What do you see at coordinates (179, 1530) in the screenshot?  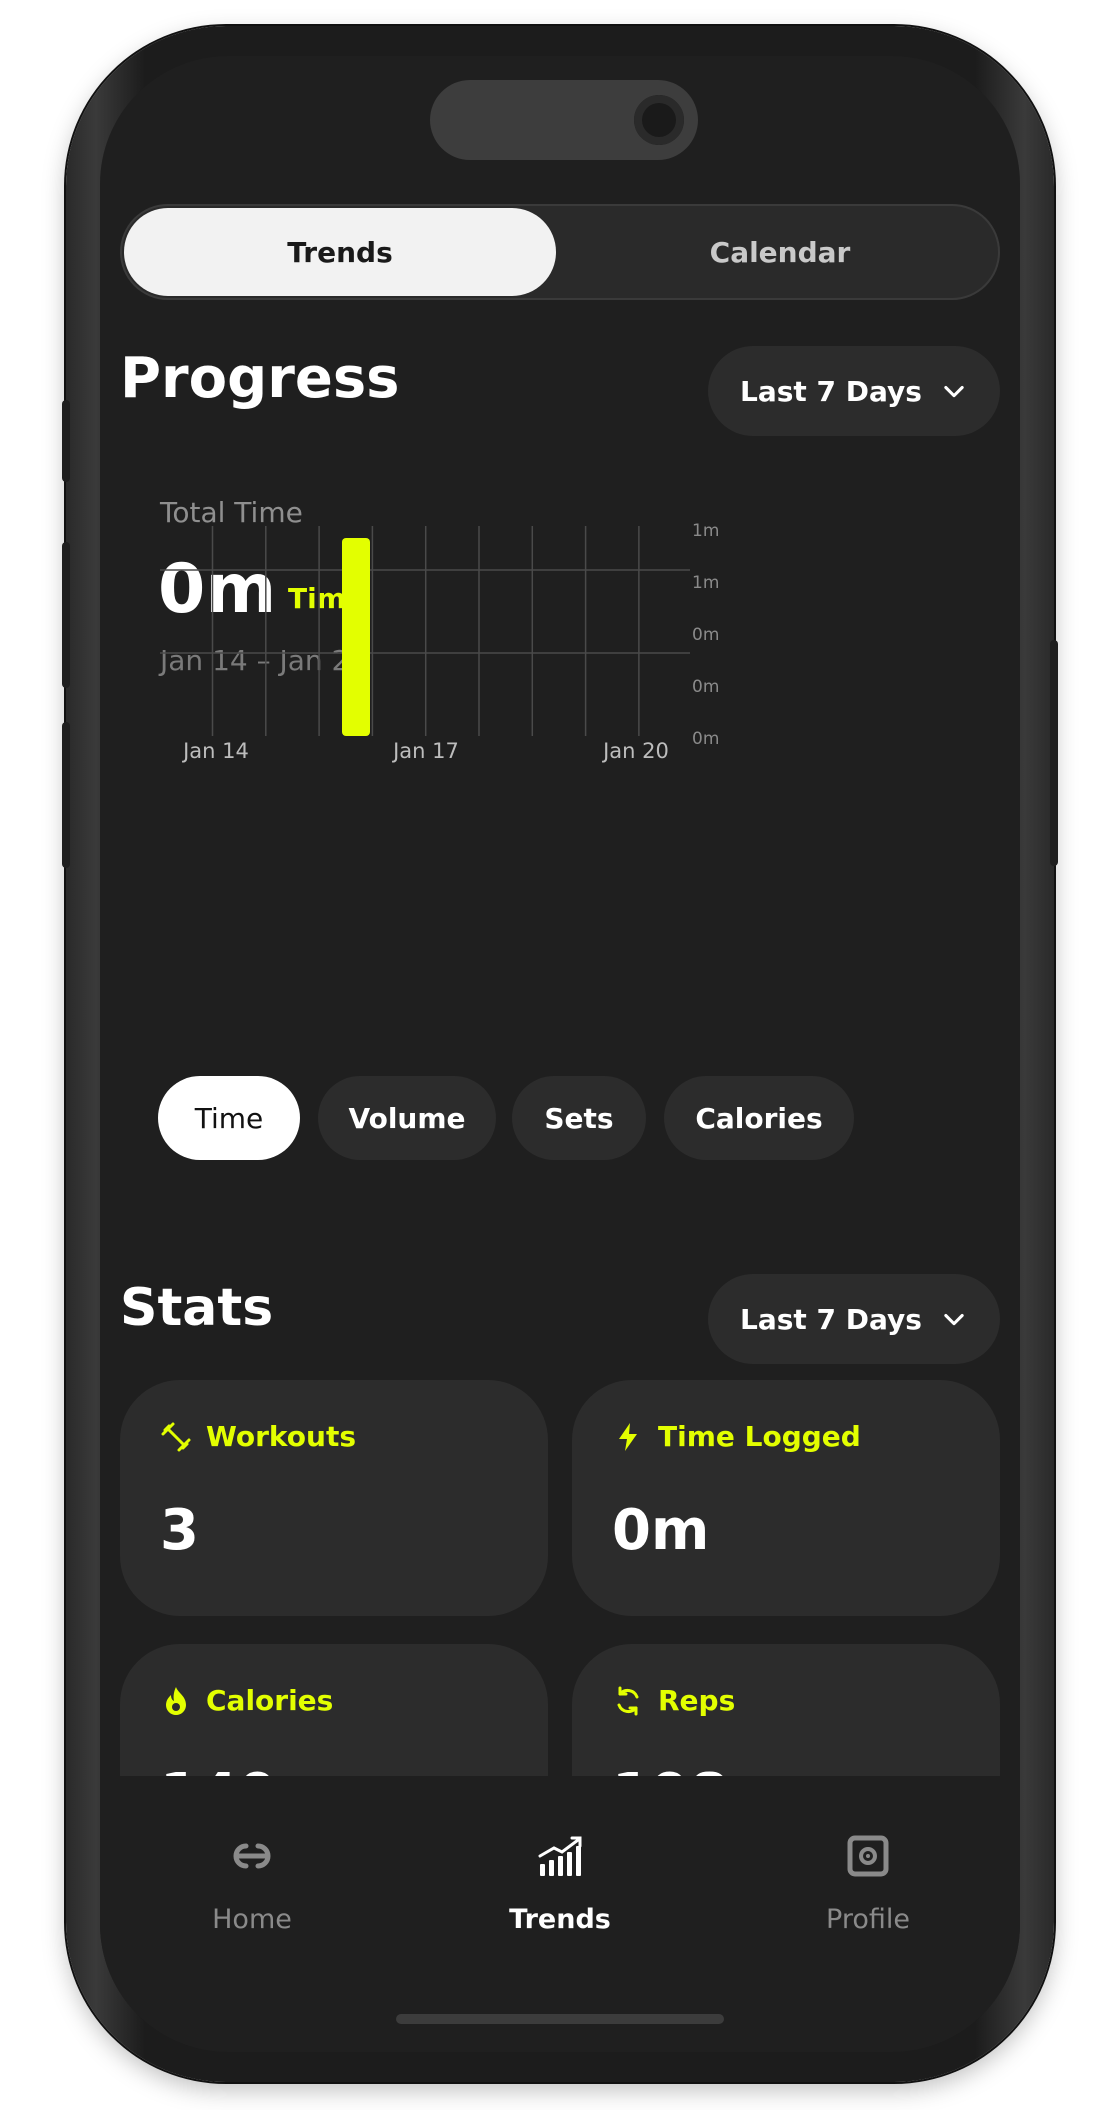 I see `stat-value: 3` at bounding box center [179, 1530].